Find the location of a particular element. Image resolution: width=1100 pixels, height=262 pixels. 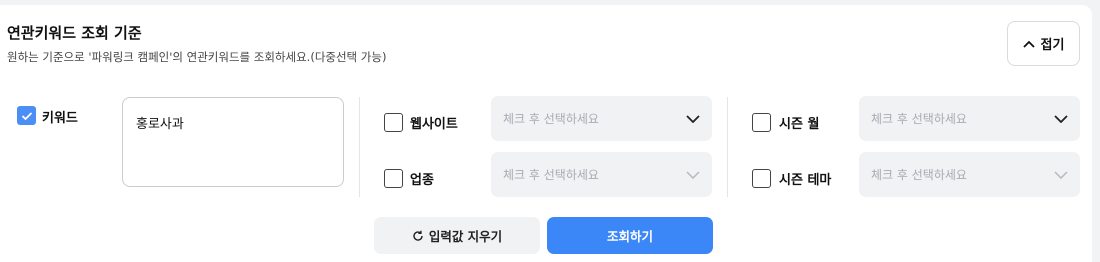

season-theme-label: 시즌 테마 is located at coordinates (805, 180).